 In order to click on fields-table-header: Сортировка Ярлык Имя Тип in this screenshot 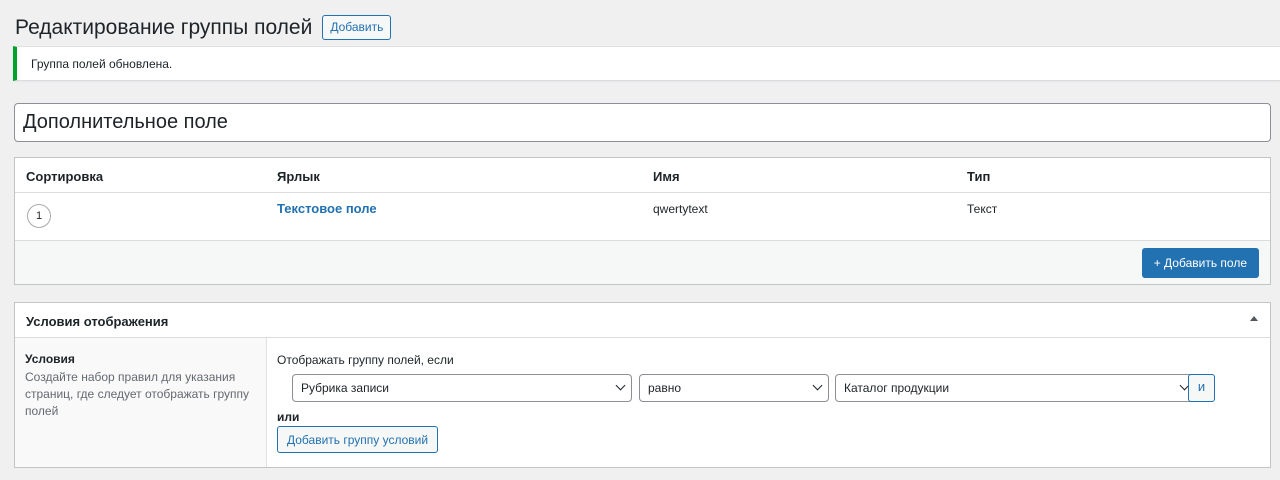, I will do `click(642, 175)`.